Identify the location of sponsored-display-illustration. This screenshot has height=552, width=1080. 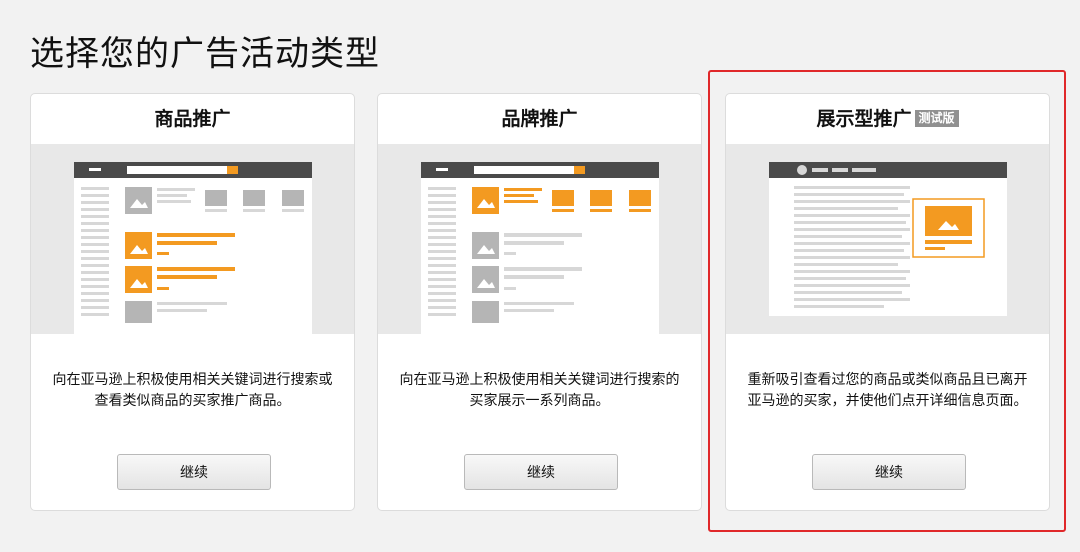
(888, 239).